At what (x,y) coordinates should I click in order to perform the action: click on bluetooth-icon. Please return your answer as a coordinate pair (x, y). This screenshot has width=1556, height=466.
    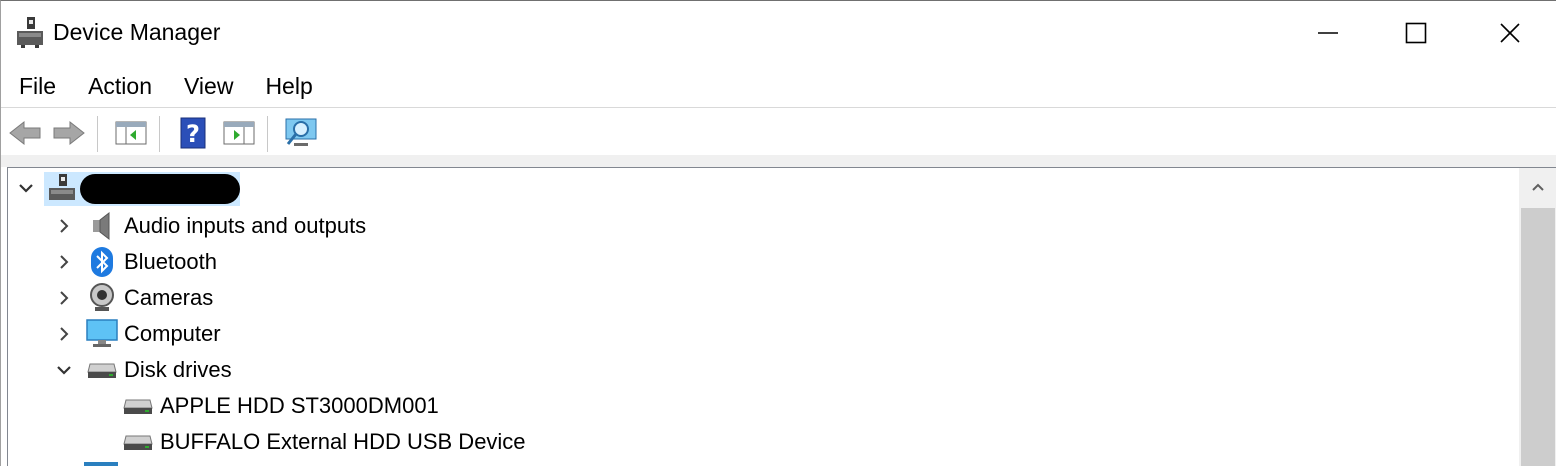
    Looking at the image, I should click on (102, 262).